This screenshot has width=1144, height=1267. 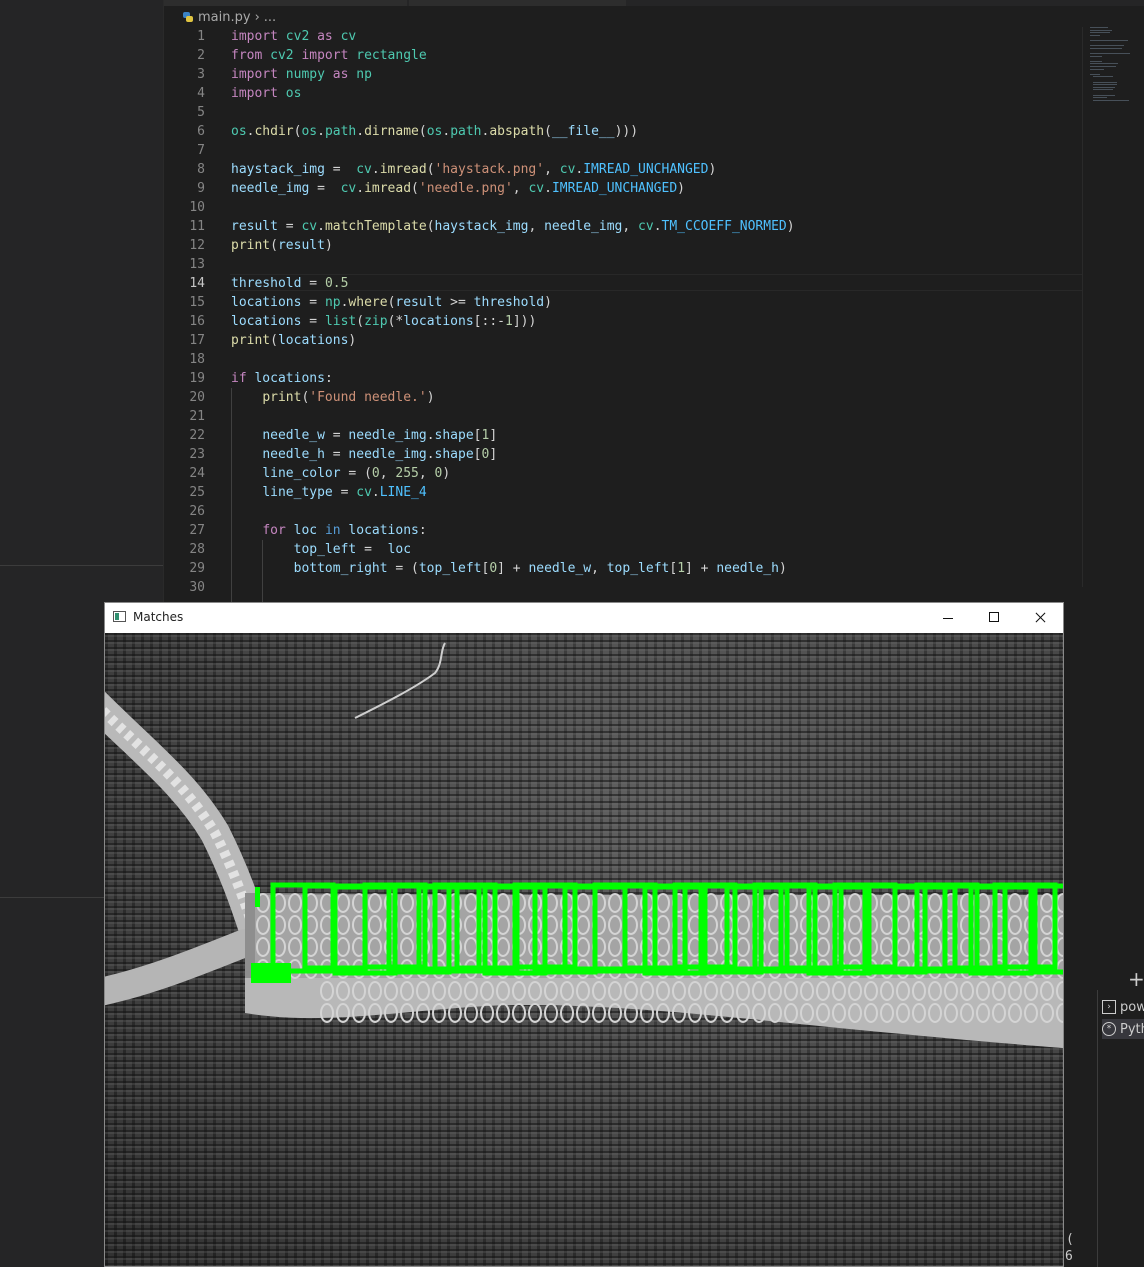 What do you see at coordinates (644, 511) in the screenshot?
I see `code-line: 26` at bounding box center [644, 511].